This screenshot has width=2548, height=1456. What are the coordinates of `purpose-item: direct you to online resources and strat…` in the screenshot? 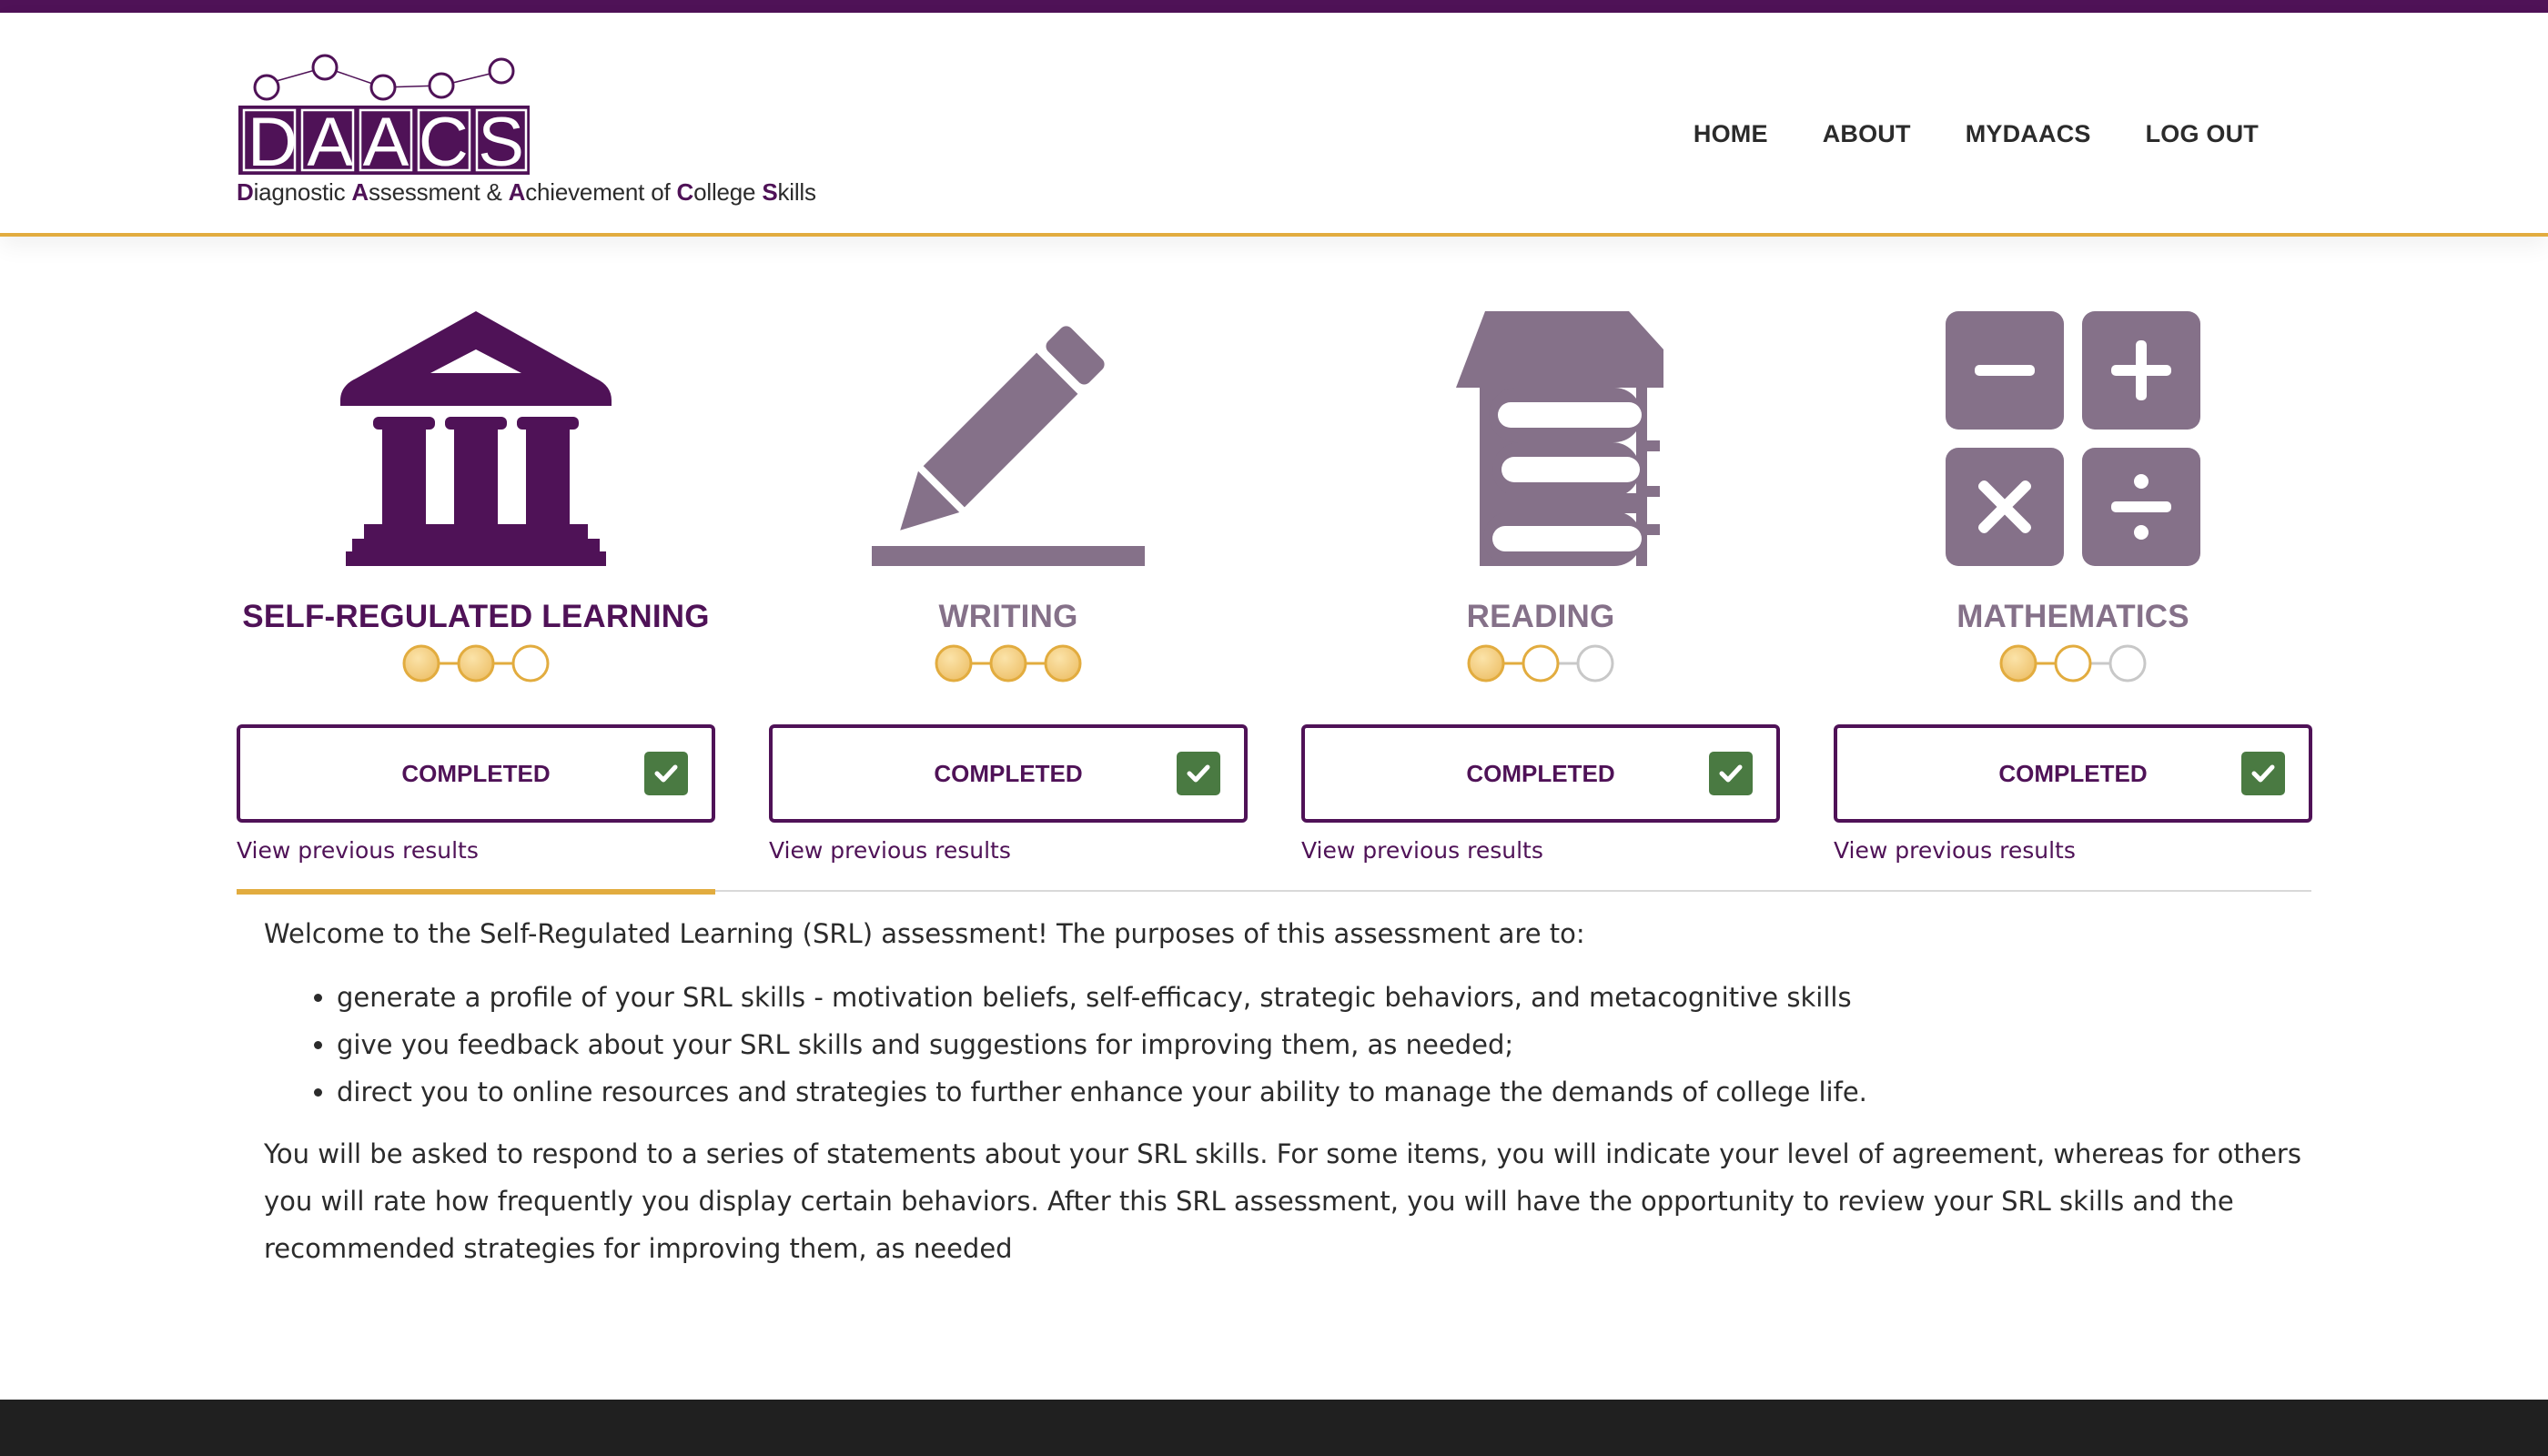 It's located at (1320, 1092).